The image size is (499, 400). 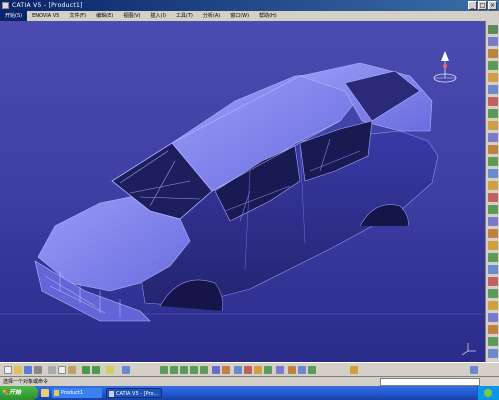 I want to click on folder-icon, so click(x=56, y=393).